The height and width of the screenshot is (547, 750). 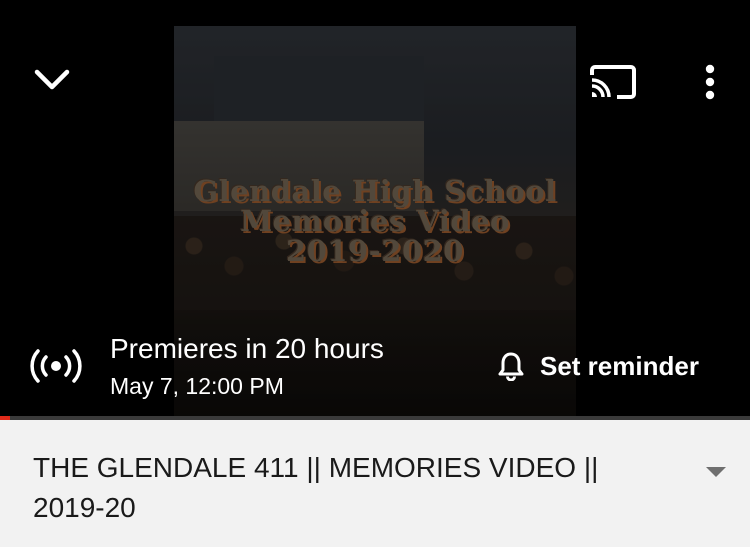 What do you see at coordinates (247, 366) in the screenshot?
I see `premiere-text: Premieres in 20 hours May 7, 12:00 PM` at bounding box center [247, 366].